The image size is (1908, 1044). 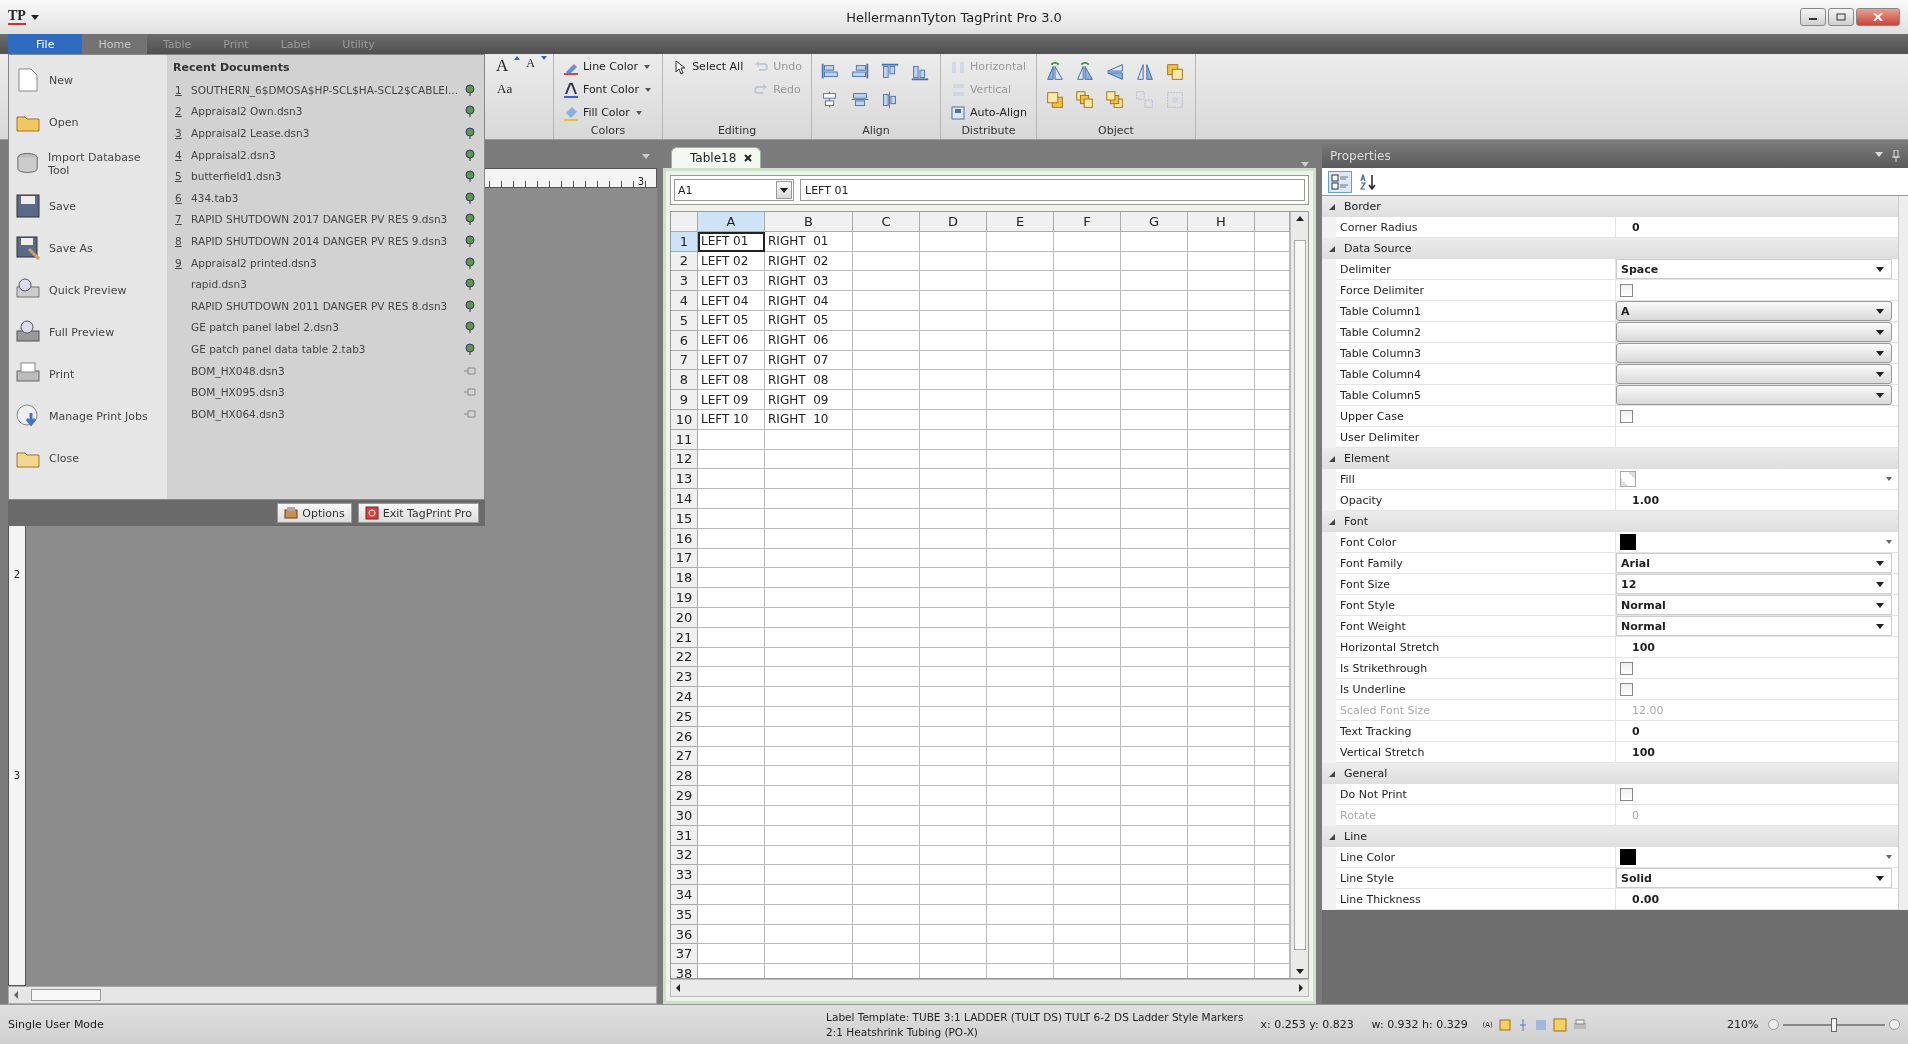 What do you see at coordinates (684, 657) in the screenshot?
I see `row-header: 22` at bounding box center [684, 657].